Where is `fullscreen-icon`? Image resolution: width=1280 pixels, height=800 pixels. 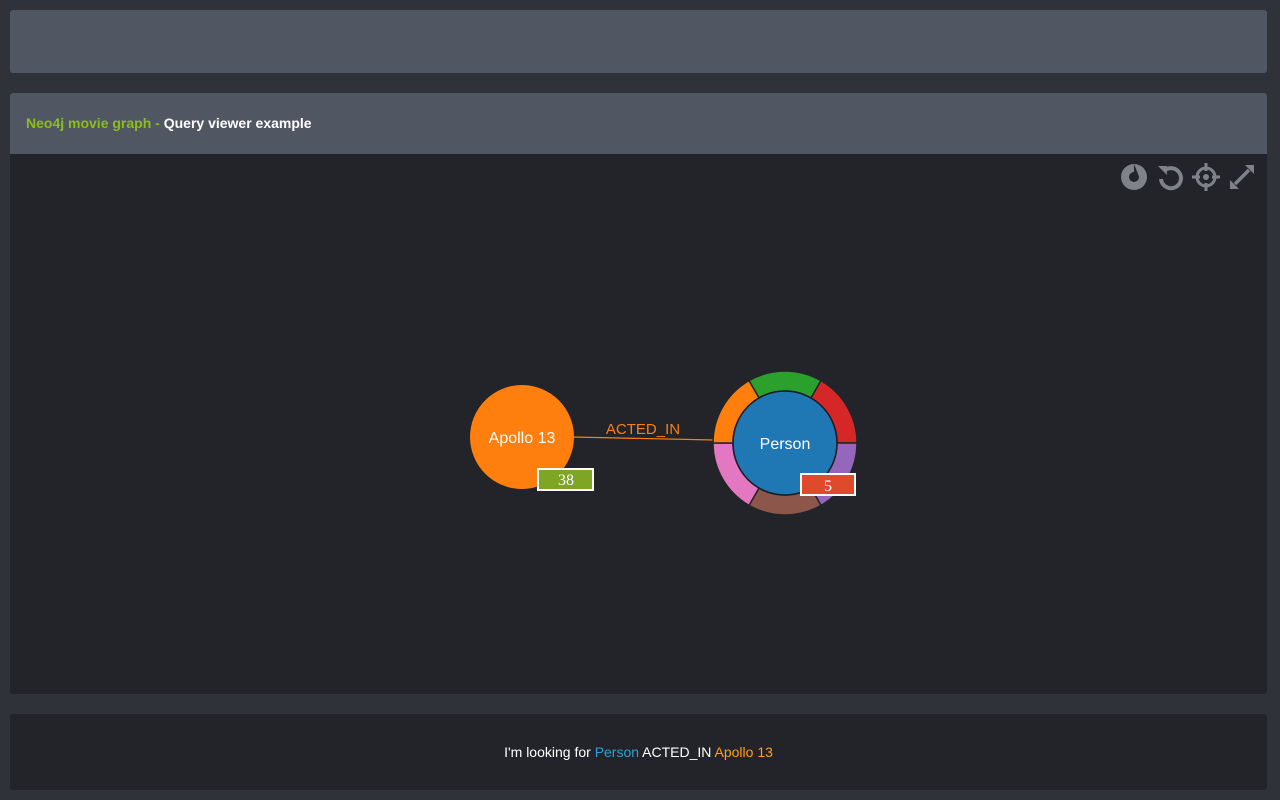
fullscreen-icon is located at coordinates (1242, 177).